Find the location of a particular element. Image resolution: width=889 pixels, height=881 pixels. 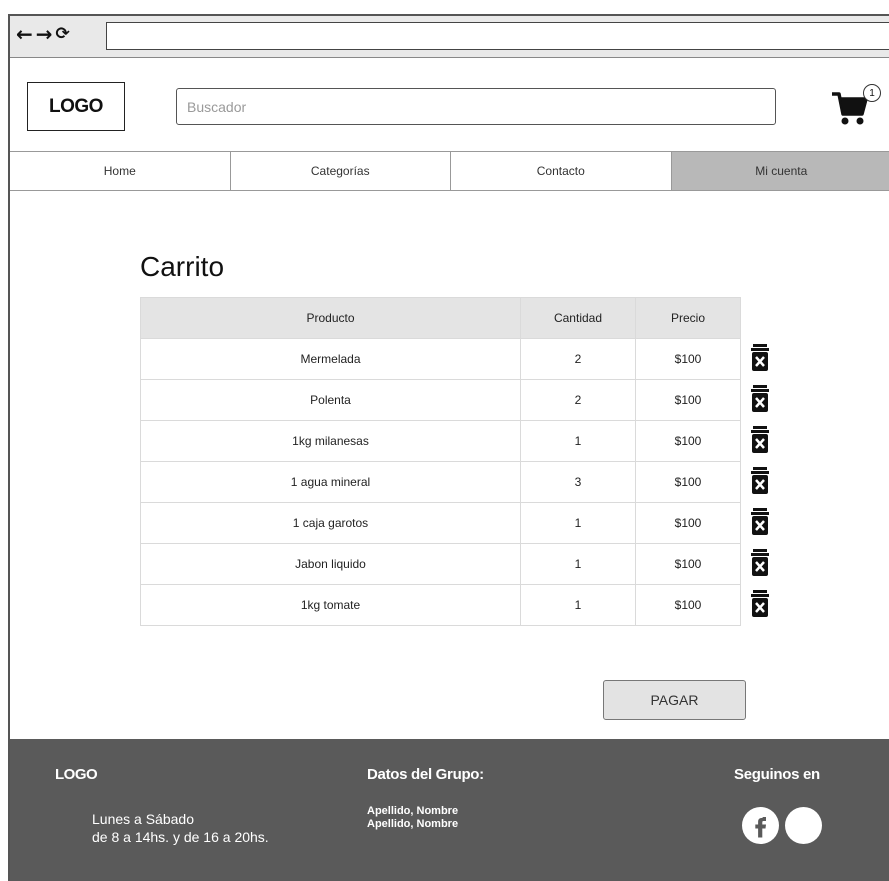

column-header-producto: Producto is located at coordinates (330, 318).